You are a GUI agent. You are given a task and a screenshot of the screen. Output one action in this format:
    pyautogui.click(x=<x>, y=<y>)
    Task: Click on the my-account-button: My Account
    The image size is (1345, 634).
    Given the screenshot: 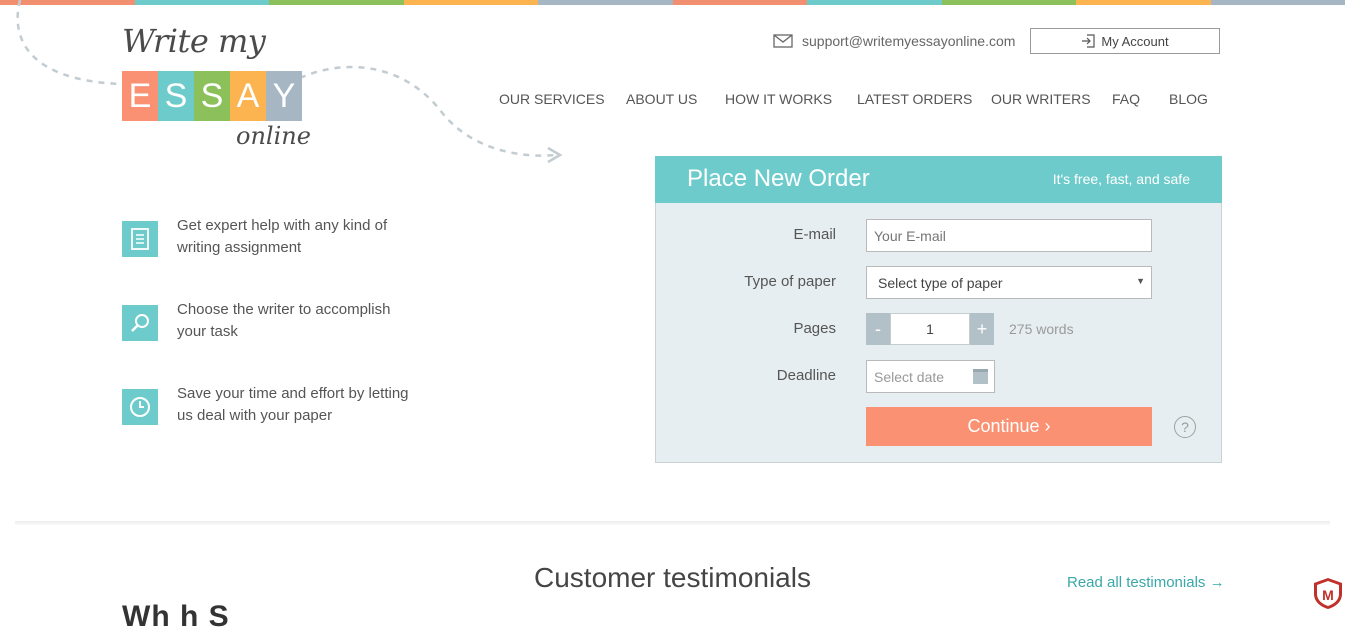 What is the action you would take?
    pyautogui.click(x=1125, y=41)
    